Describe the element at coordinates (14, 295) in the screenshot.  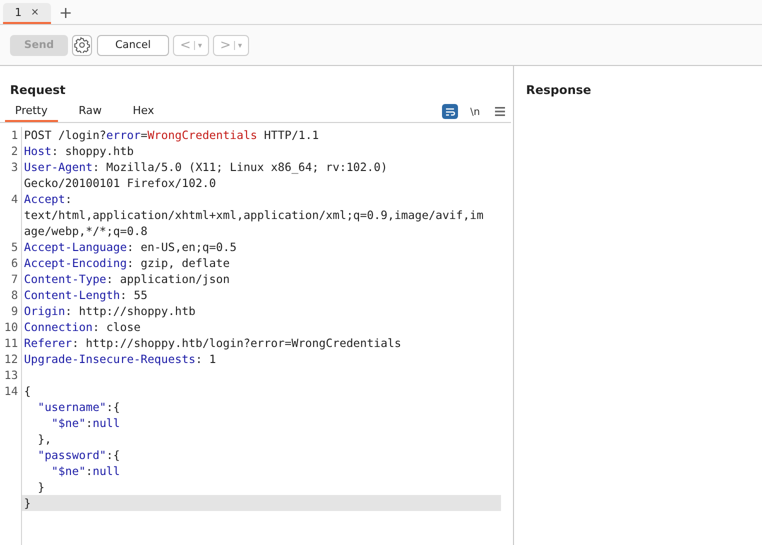
I see `line-number: 8` at that location.